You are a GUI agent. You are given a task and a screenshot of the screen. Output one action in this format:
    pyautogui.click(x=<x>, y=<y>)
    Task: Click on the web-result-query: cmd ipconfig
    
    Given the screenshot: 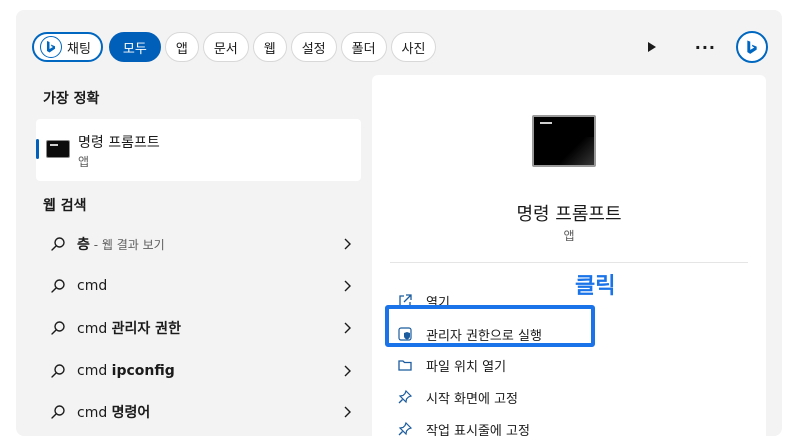 What is the action you would take?
    pyautogui.click(x=126, y=371)
    